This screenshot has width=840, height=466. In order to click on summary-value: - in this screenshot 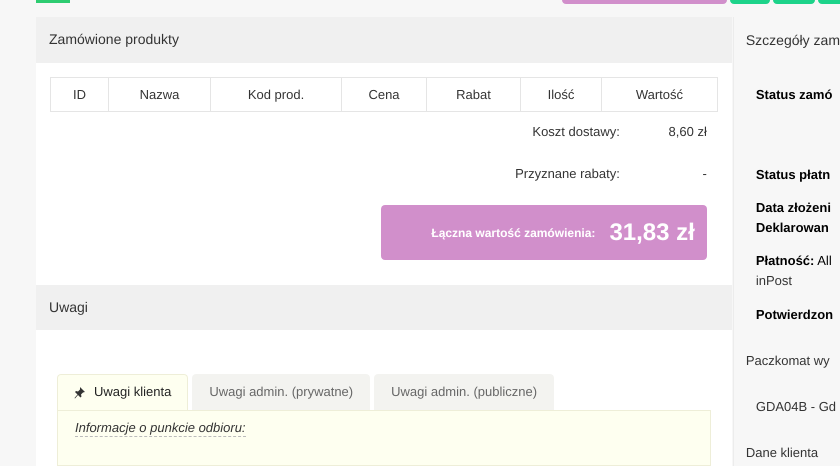, I will do `click(705, 173)`.